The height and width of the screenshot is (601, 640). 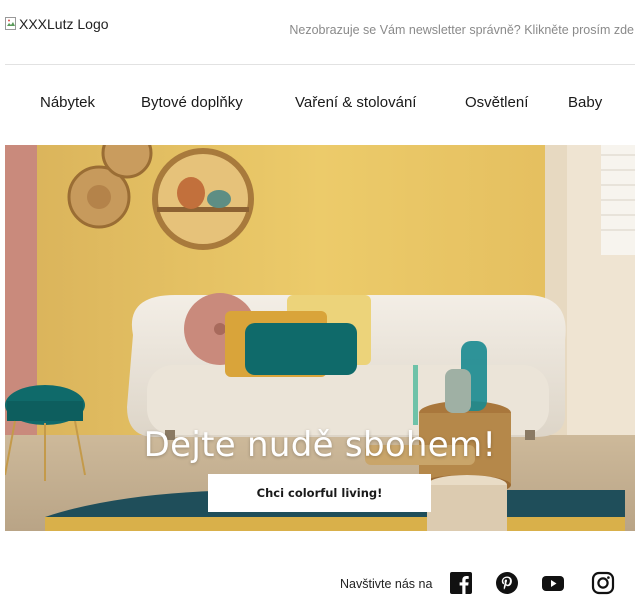 I want to click on hero-cta-button: Chci colorful living!, so click(x=319, y=493).